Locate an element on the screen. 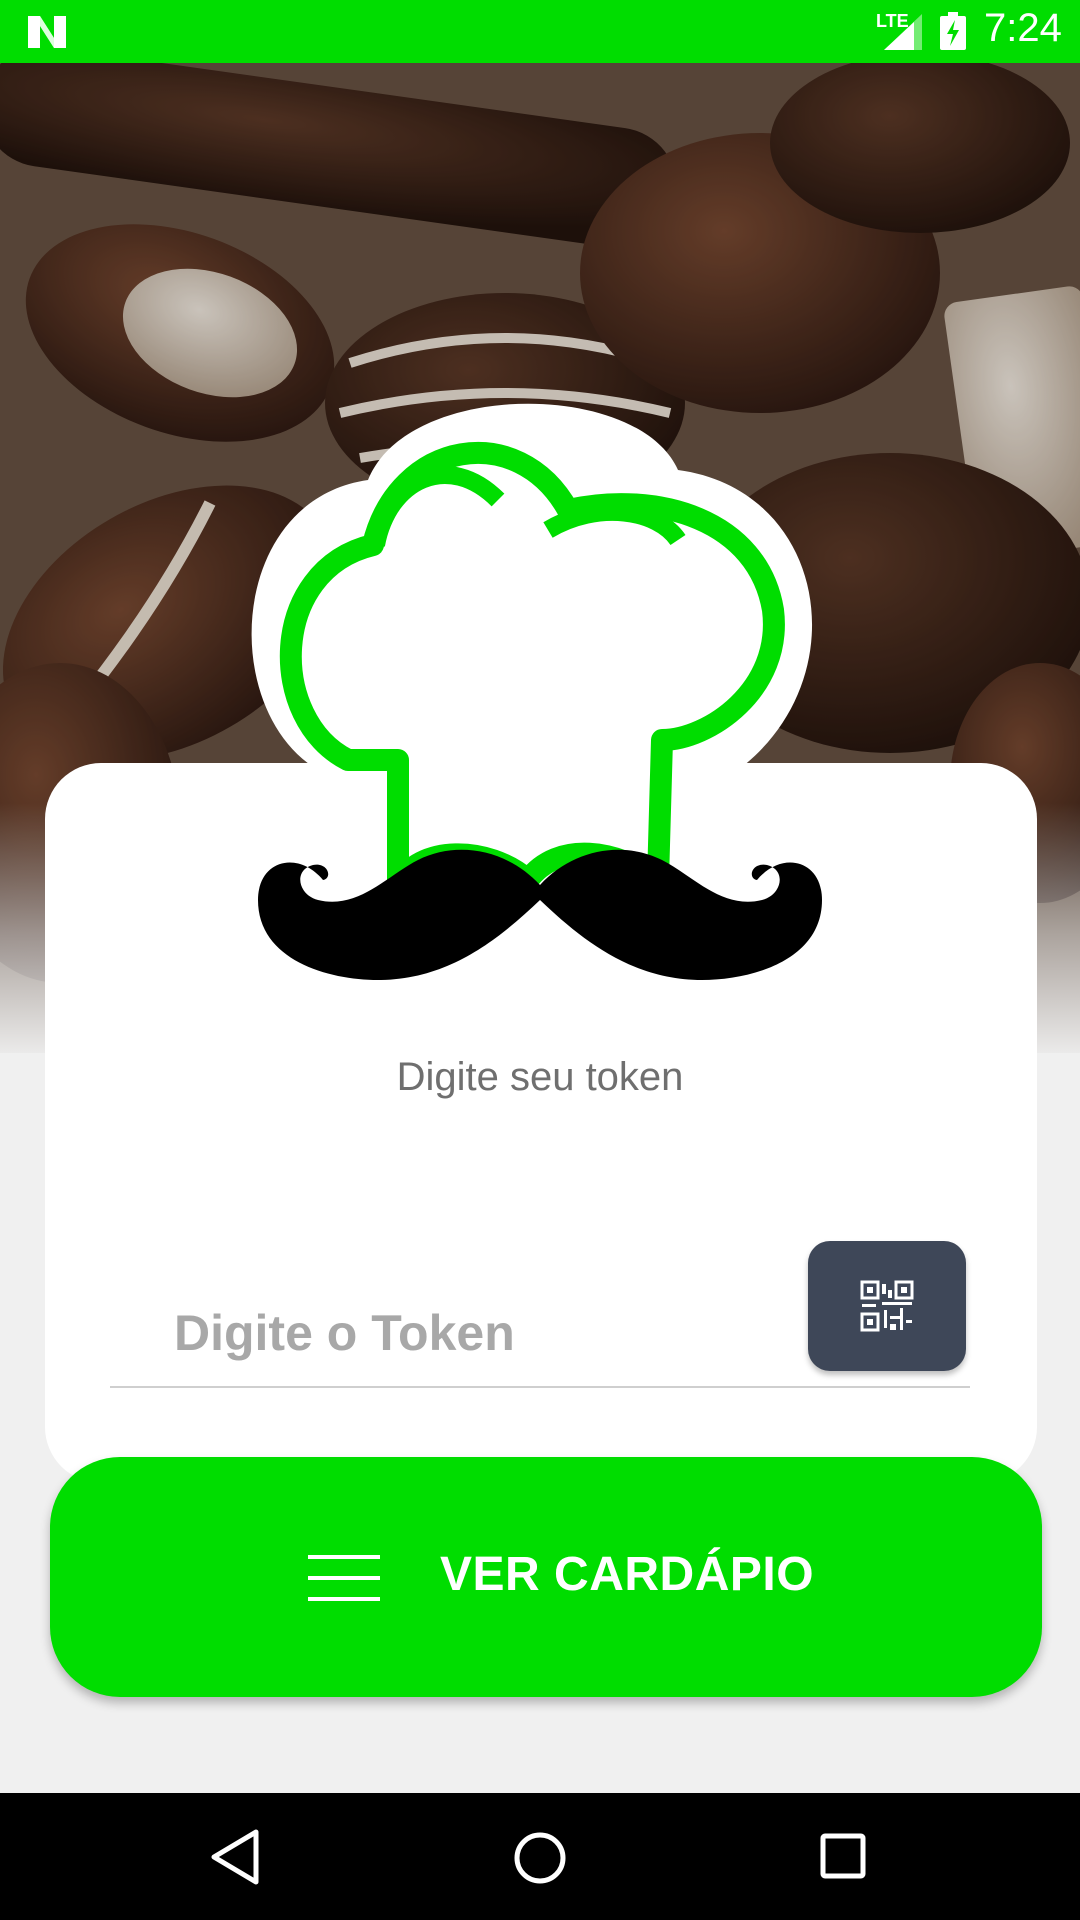 This screenshot has height=1920, width=1080. status-bar: LTE 7:24 is located at coordinates (540, 31).